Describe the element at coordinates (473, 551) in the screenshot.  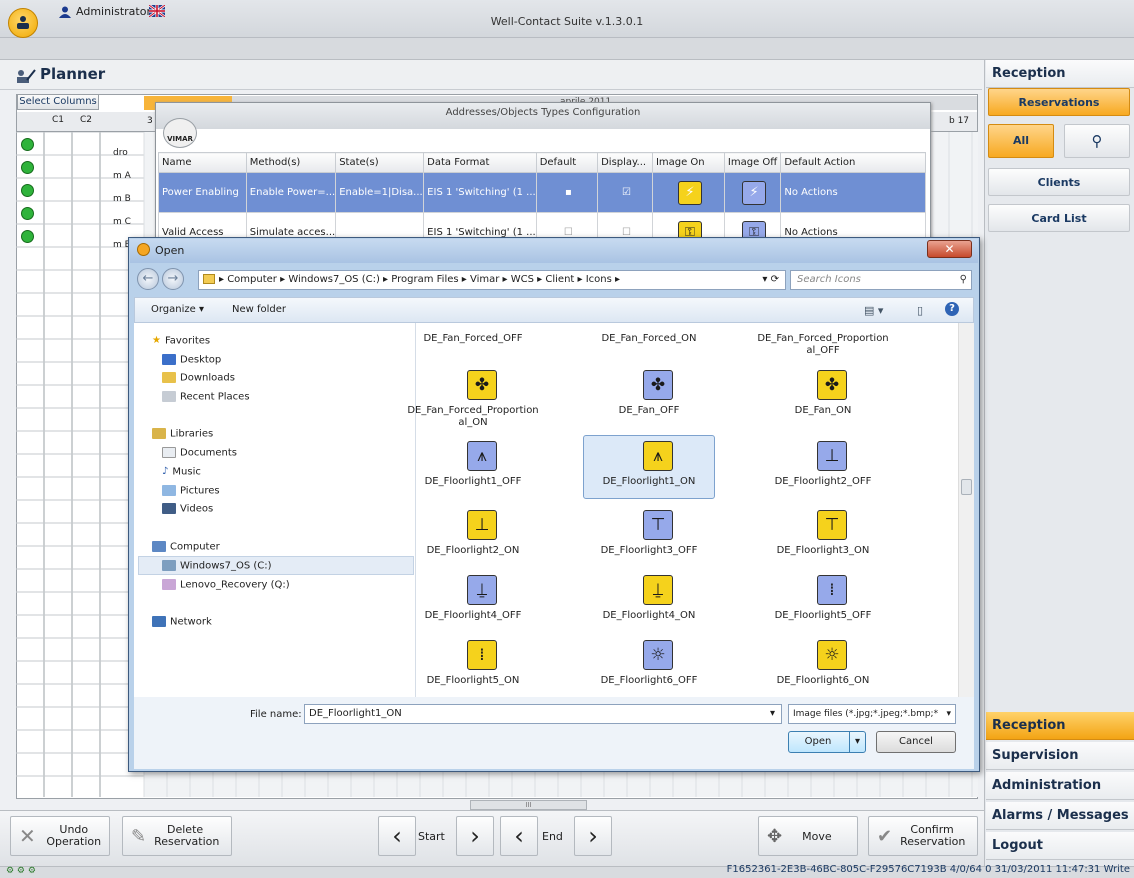
I see `file-name-label: DE_Floorlight2_ON` at that location.